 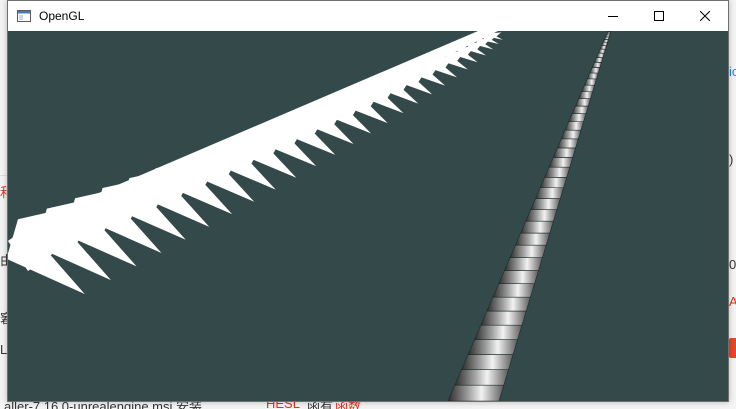 What do you see at coordinates (732, 71) in the screenshot?
I see `background-text-right-1: io` at bounding box center [732, 71].